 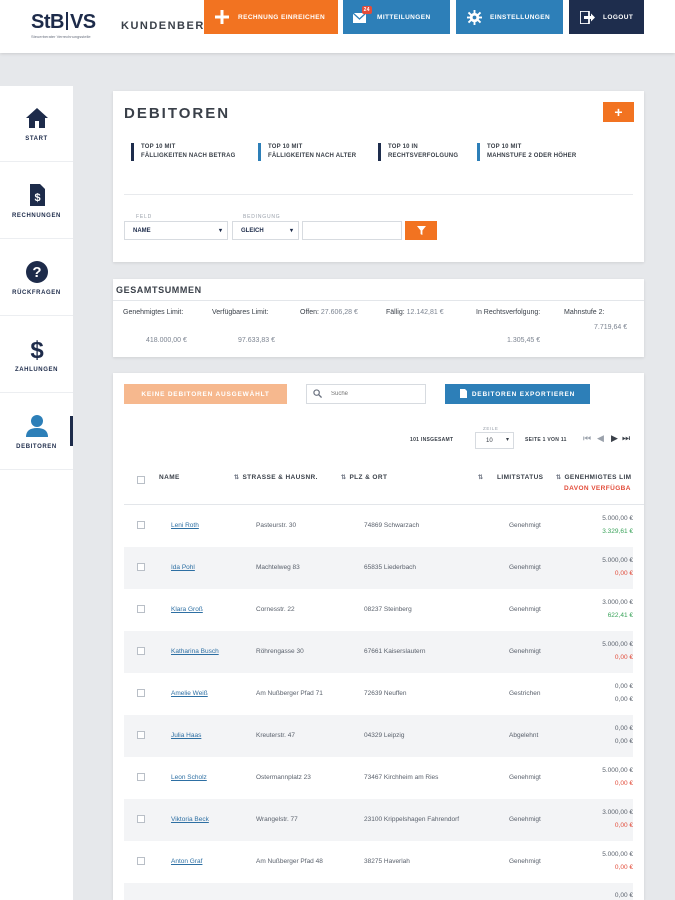 What do you see at coordinates (421, 230) in the screenshot?
I see `filter-button` at bounding box center [421, 230].